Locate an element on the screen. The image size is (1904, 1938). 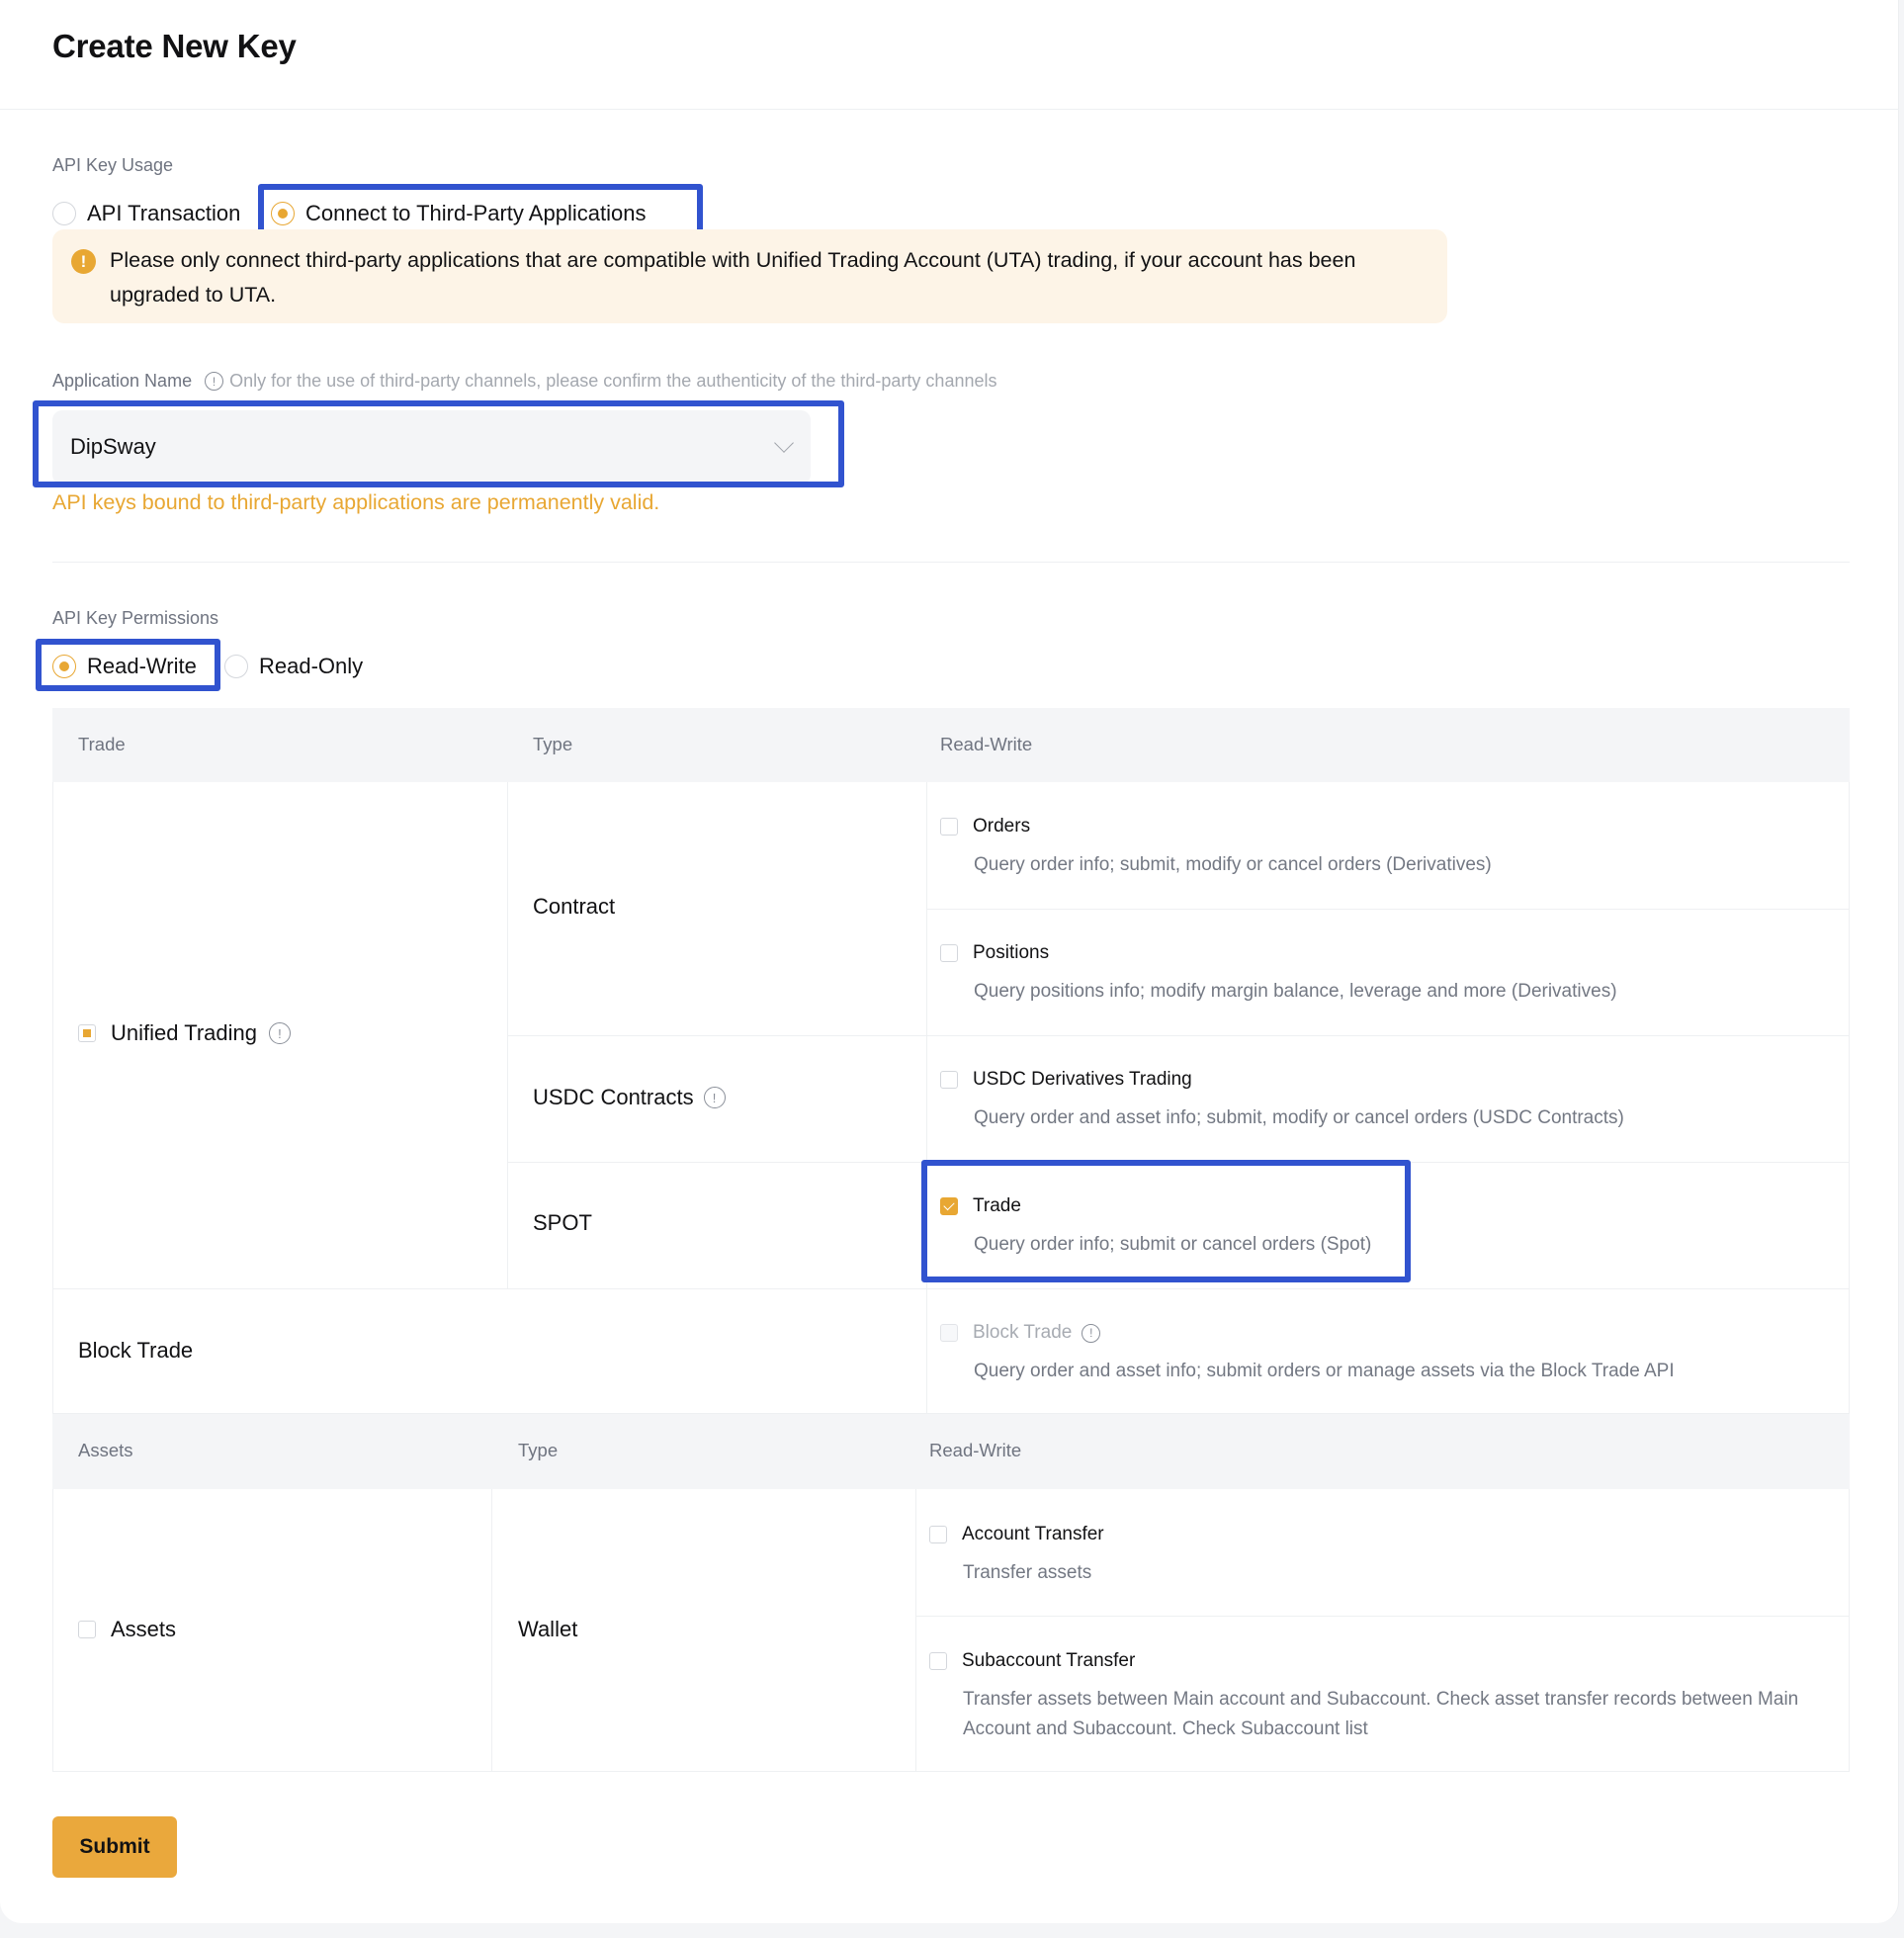
header-divider is located at coordinates (949, 109).